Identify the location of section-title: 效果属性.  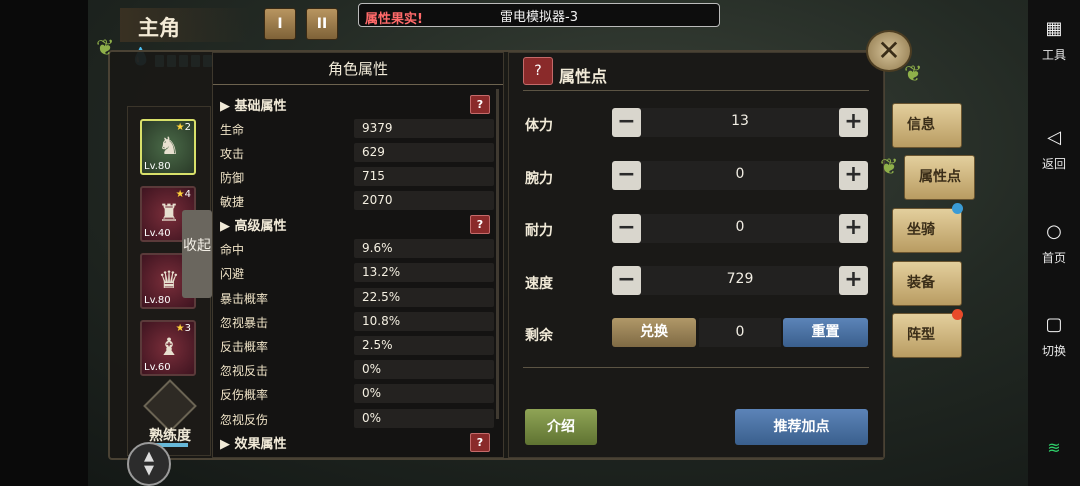
(260, 444).